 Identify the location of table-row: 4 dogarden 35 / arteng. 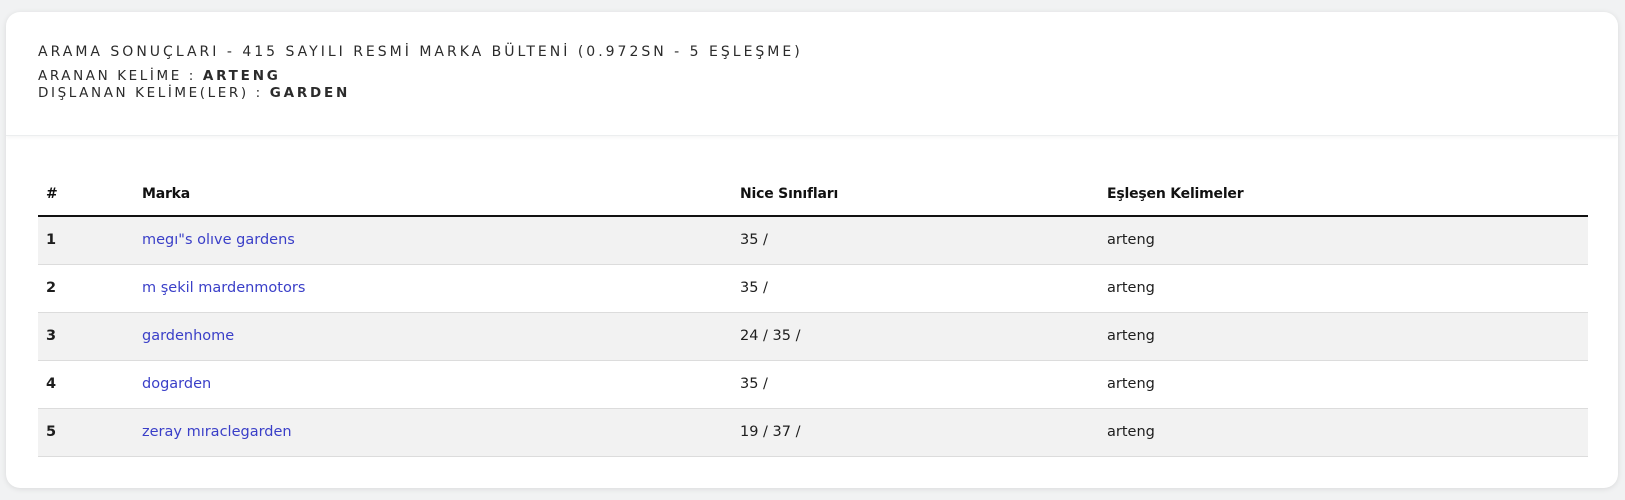
(813, 384).